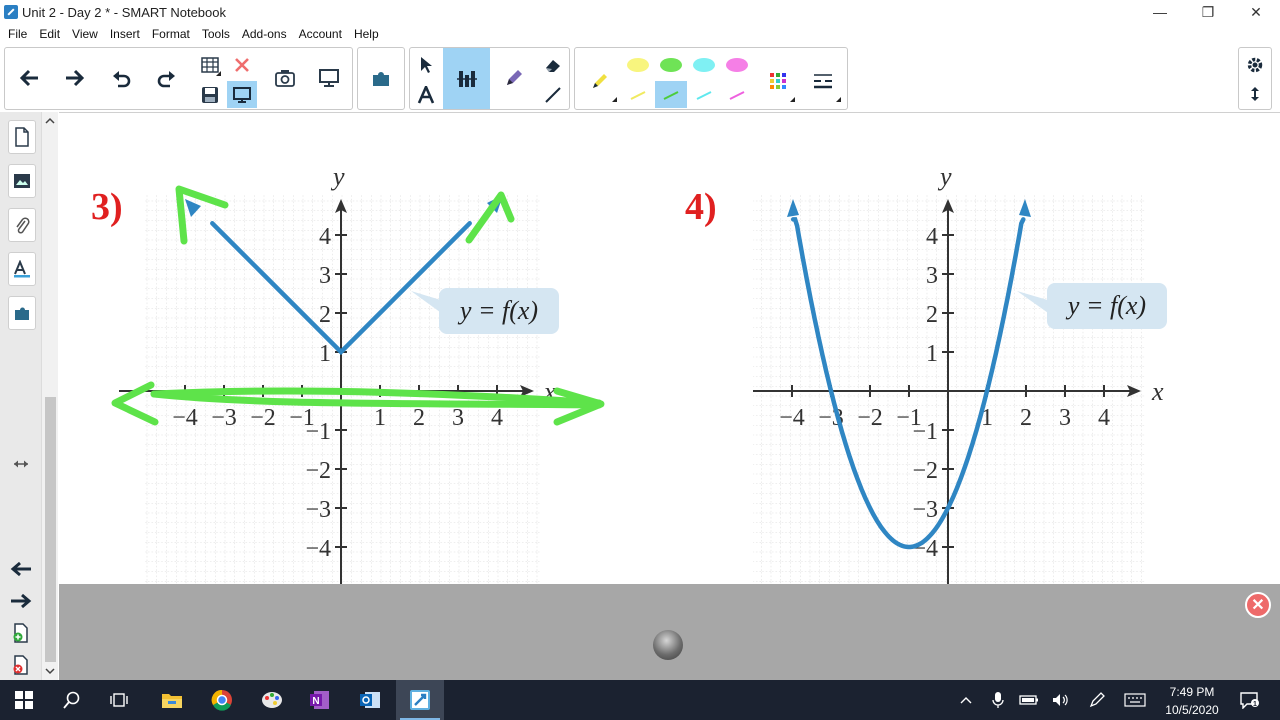 The height and width of the screenshot is (720, 1280). I want to click on green-highlighter-swatch, so click(671, 64).